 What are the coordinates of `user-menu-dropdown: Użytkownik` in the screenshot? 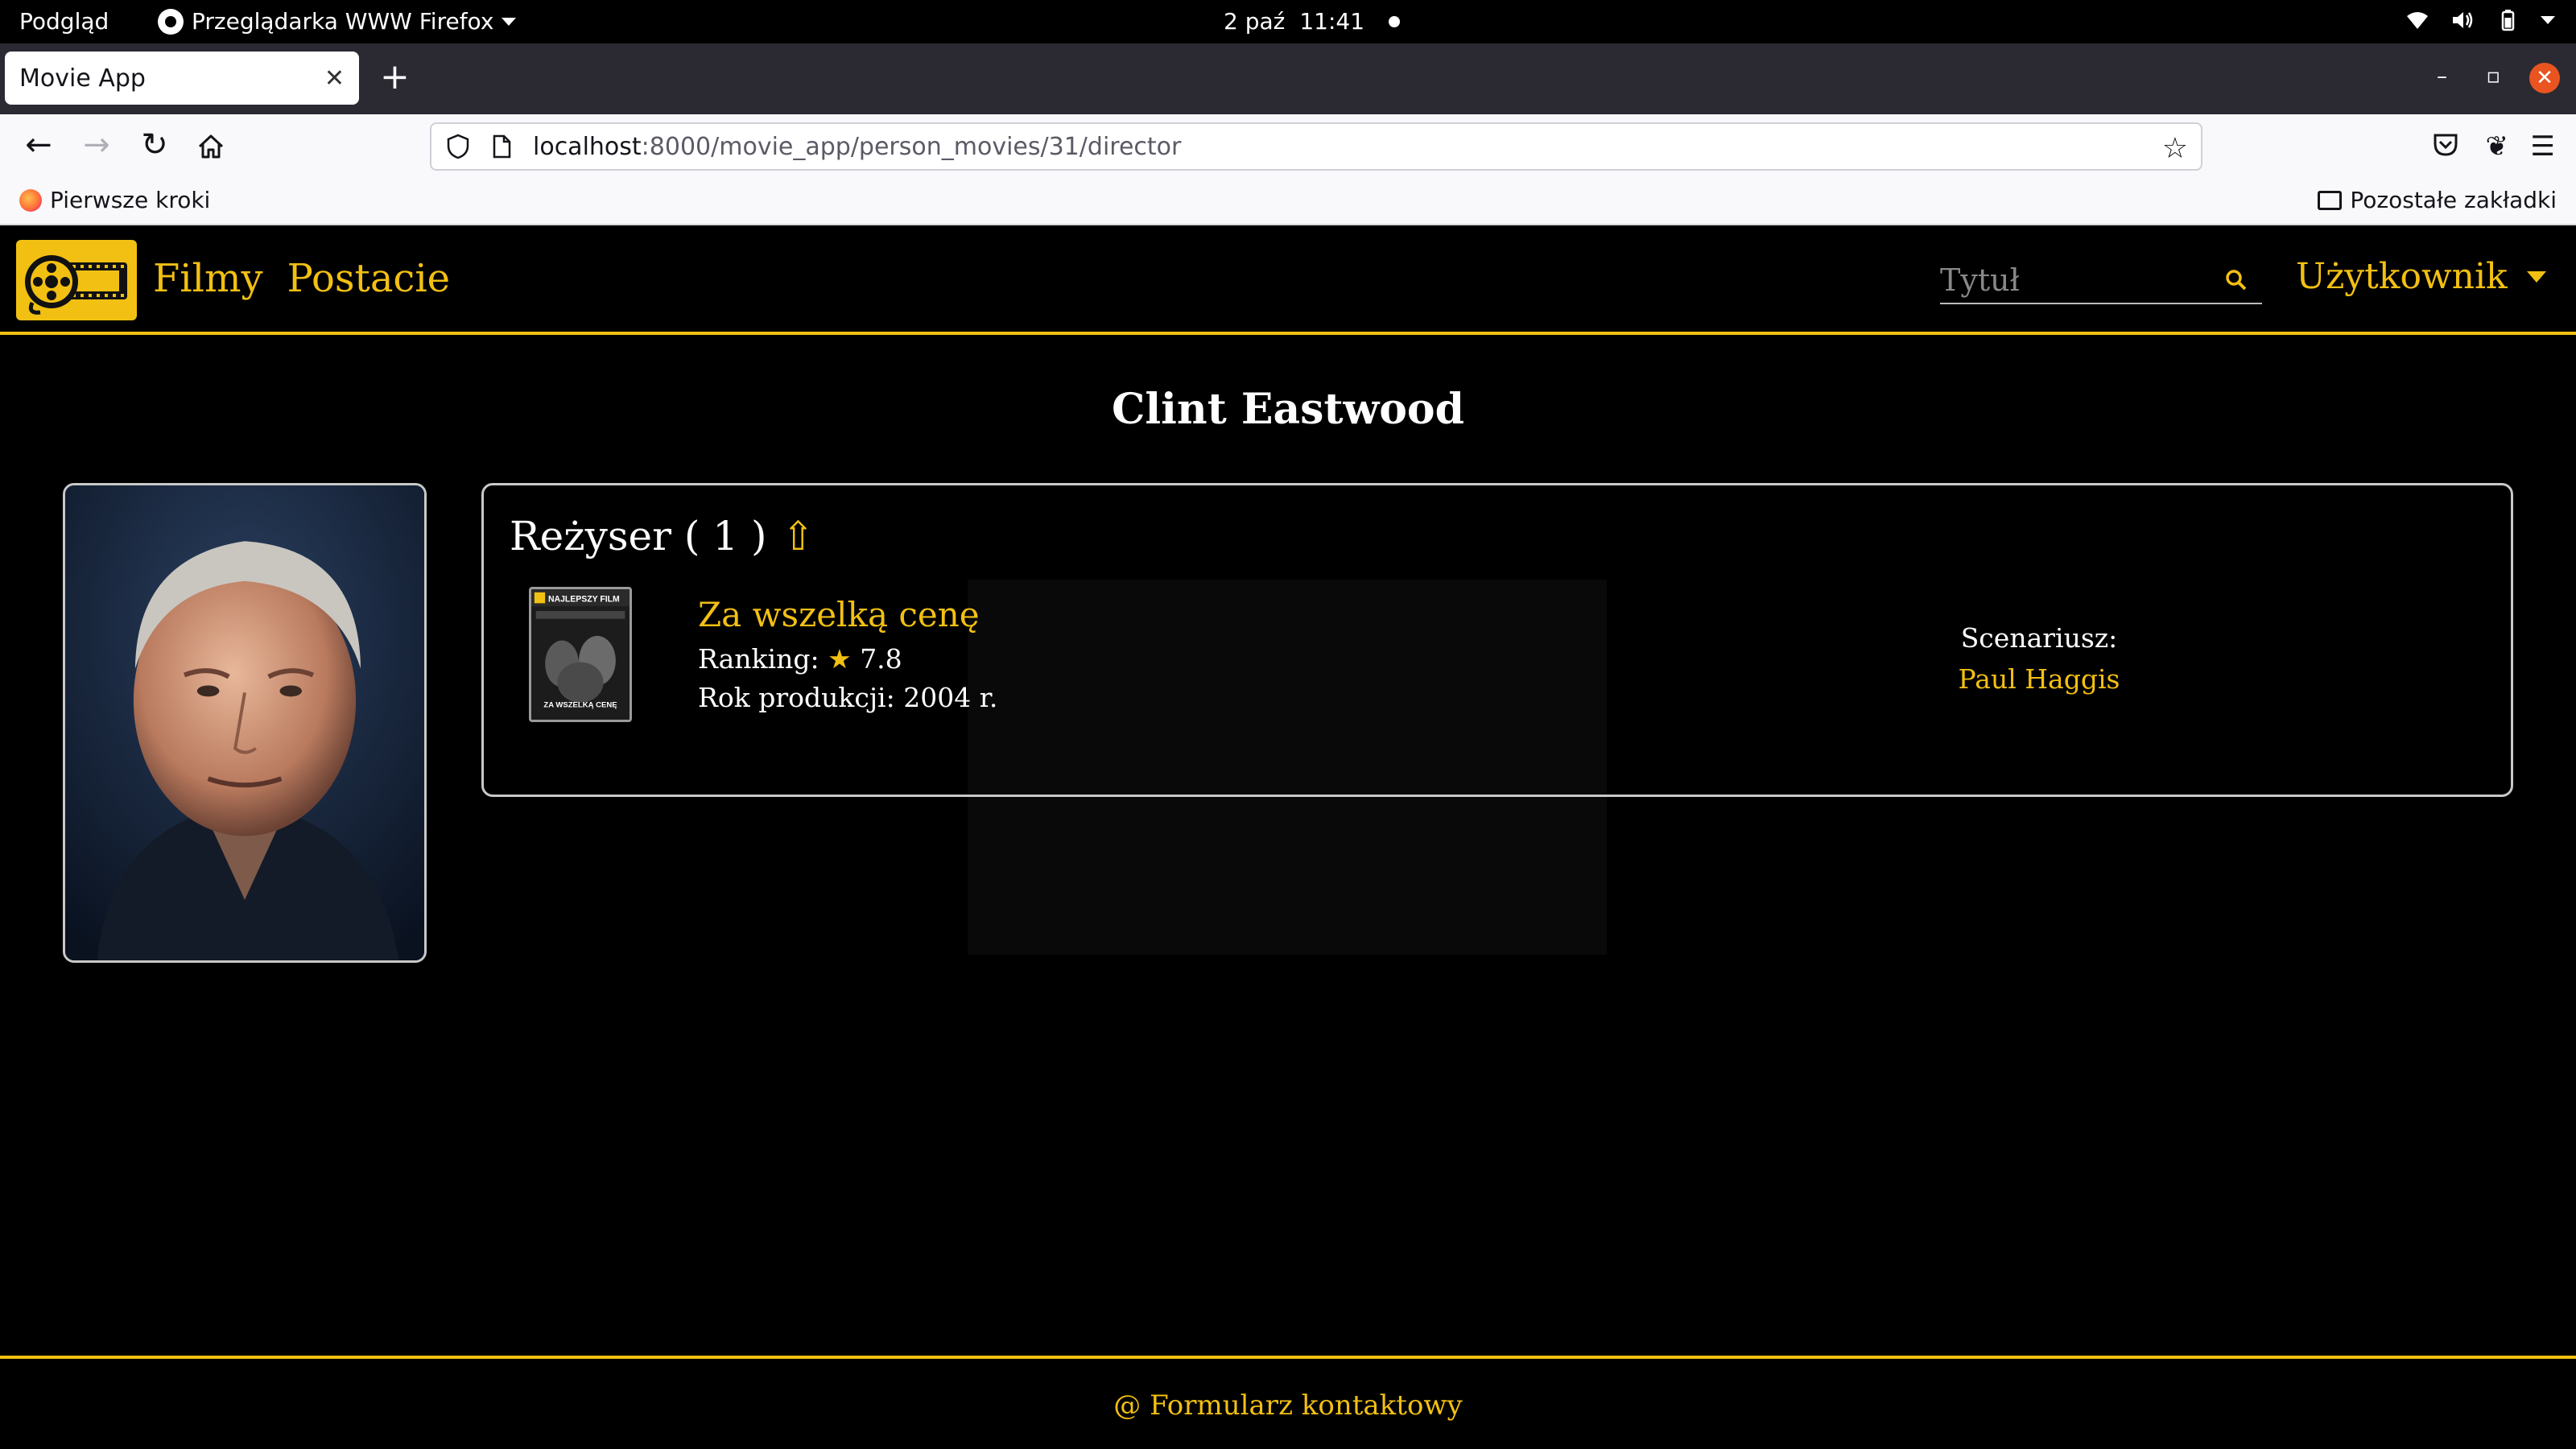 It's located at (2421, 276).